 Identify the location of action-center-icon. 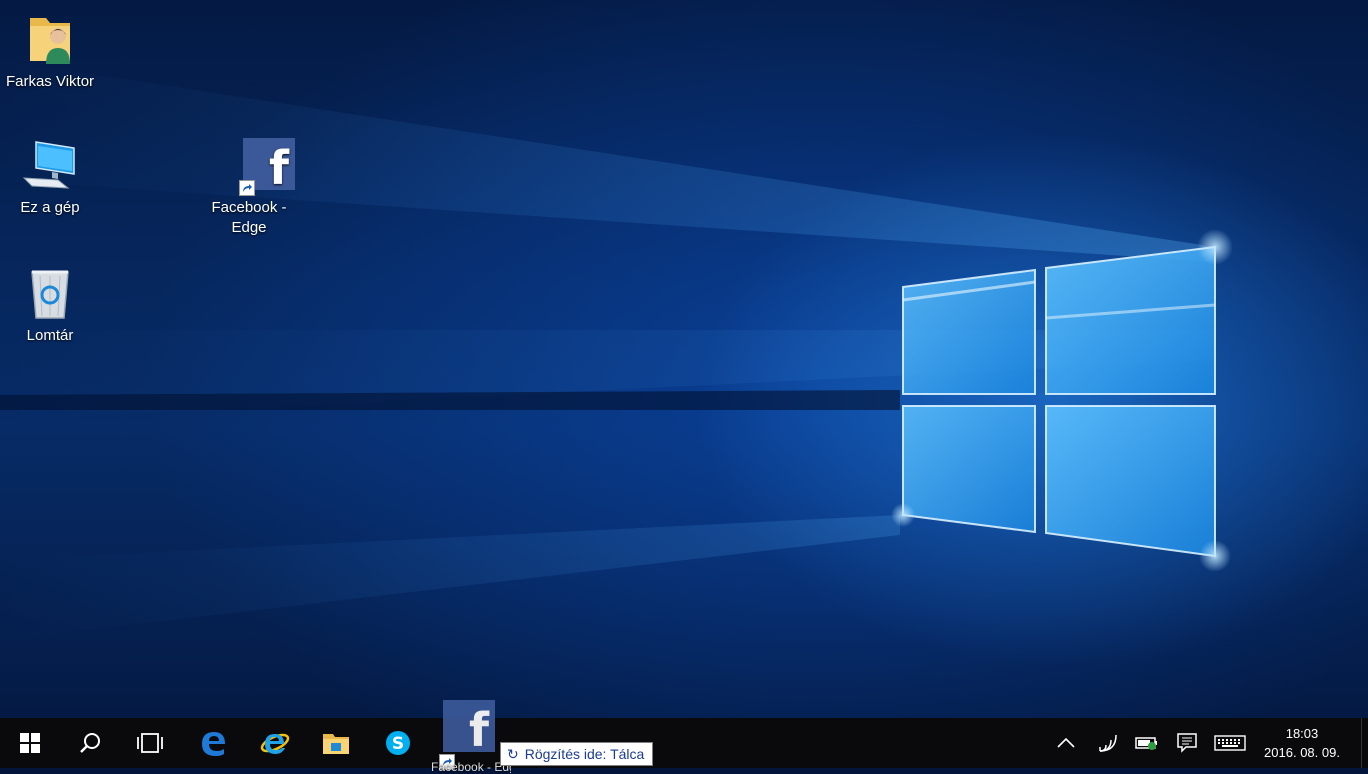
(1187, 743).